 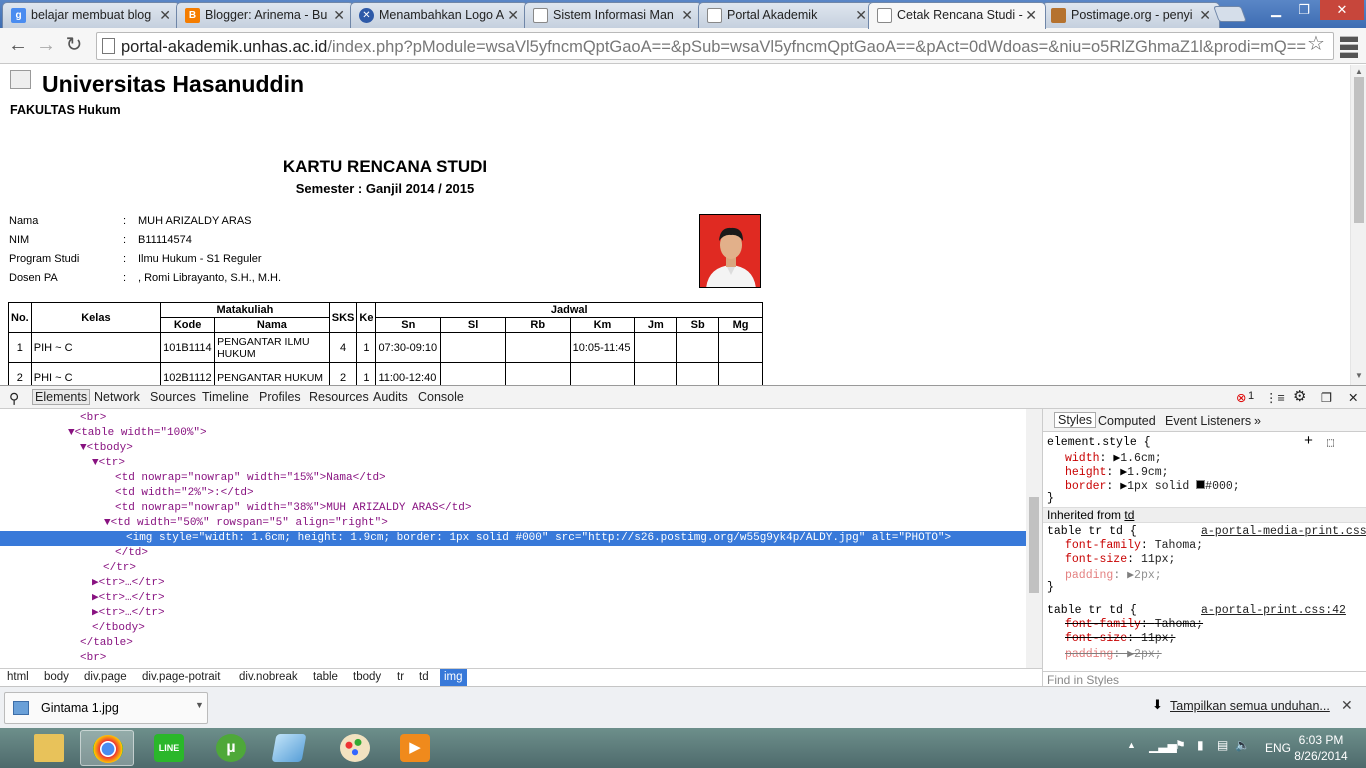 I want to click on error-icon: ⊗, so click(x=1241, y=397).